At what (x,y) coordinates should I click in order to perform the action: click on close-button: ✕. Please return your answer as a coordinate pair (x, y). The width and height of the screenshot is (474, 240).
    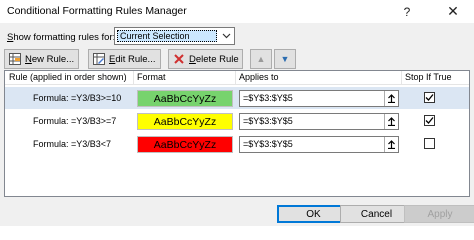
    Looking at the image, I should click on (453, 11).